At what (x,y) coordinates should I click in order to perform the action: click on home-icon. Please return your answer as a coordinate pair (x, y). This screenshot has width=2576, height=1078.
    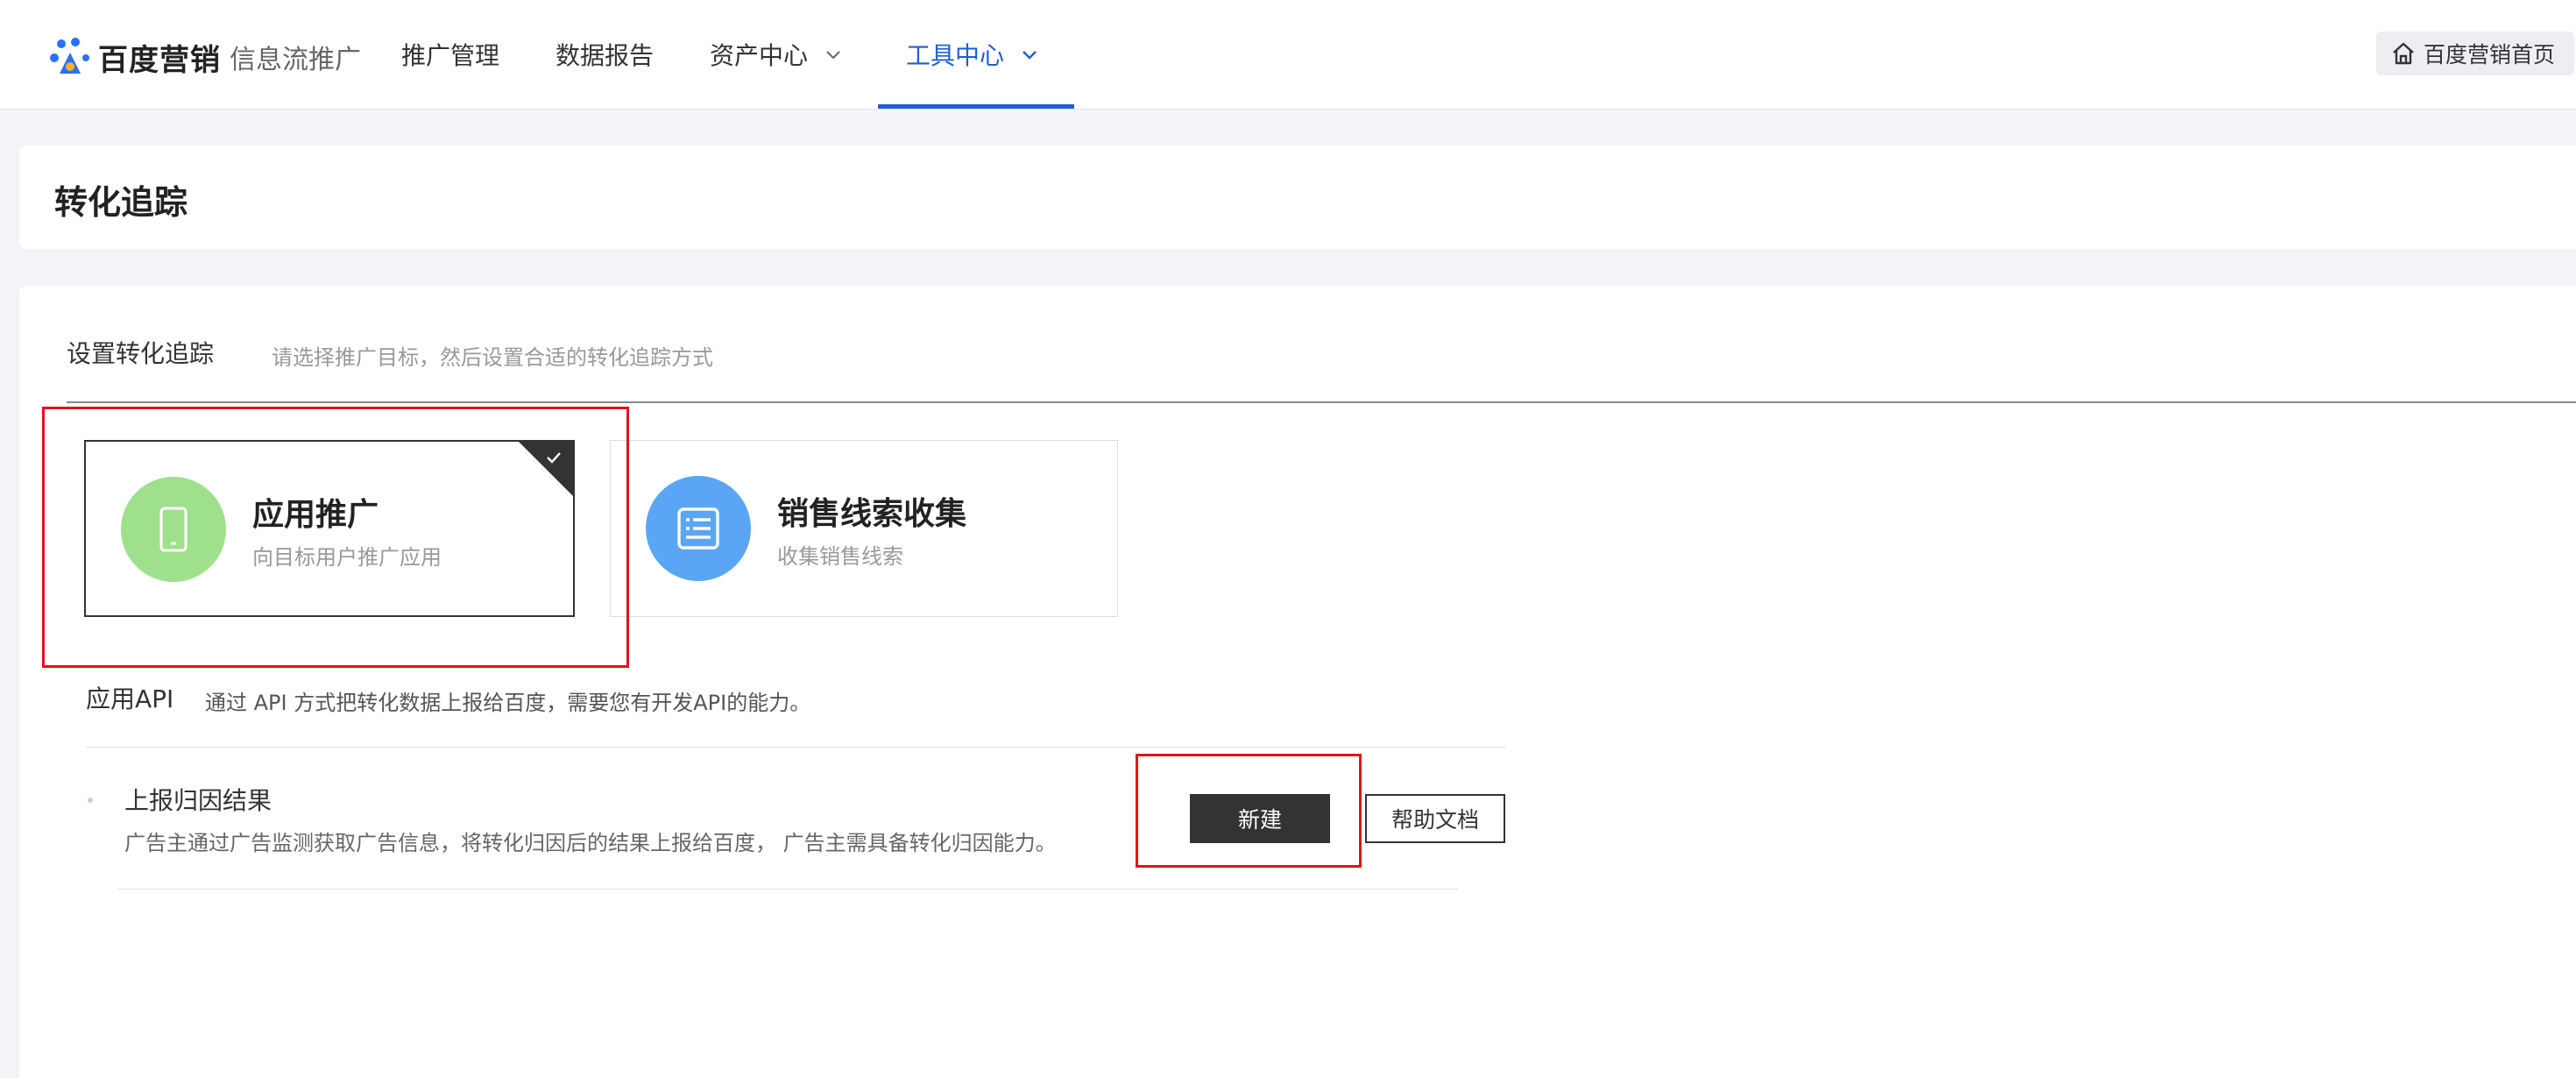
    Looking at the image, I should click on (2403, 53).